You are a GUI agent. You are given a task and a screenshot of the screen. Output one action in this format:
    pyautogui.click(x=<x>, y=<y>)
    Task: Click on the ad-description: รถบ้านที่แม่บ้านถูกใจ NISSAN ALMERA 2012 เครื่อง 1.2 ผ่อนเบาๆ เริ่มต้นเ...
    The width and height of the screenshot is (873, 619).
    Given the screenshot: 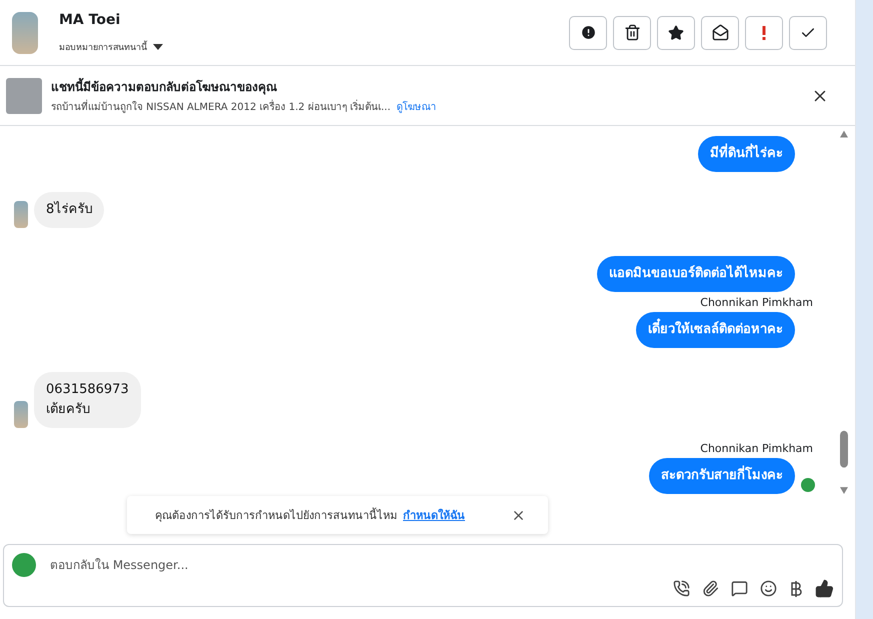 What is the action you would take?
    pyautogui.click(x=221, y=106)
    